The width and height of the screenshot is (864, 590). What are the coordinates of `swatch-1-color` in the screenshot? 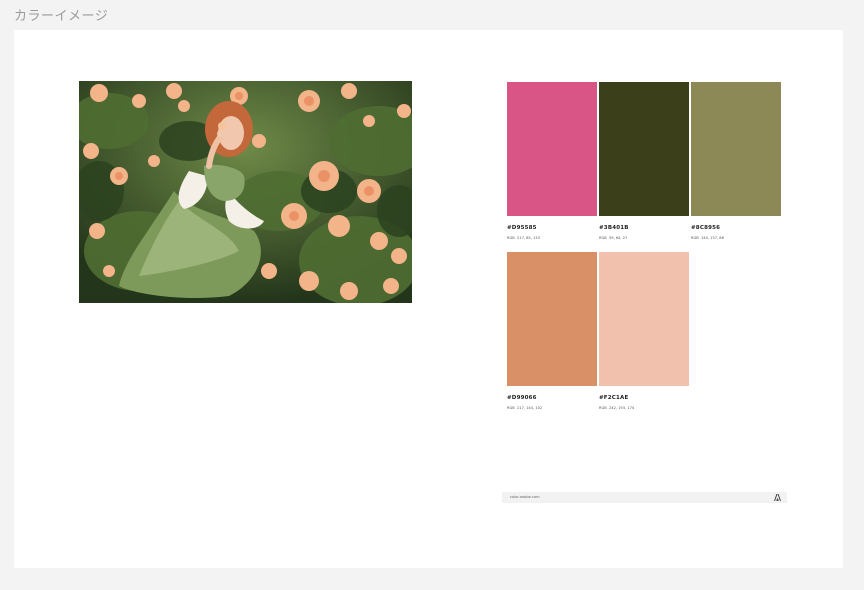 It's located at (552, 149).